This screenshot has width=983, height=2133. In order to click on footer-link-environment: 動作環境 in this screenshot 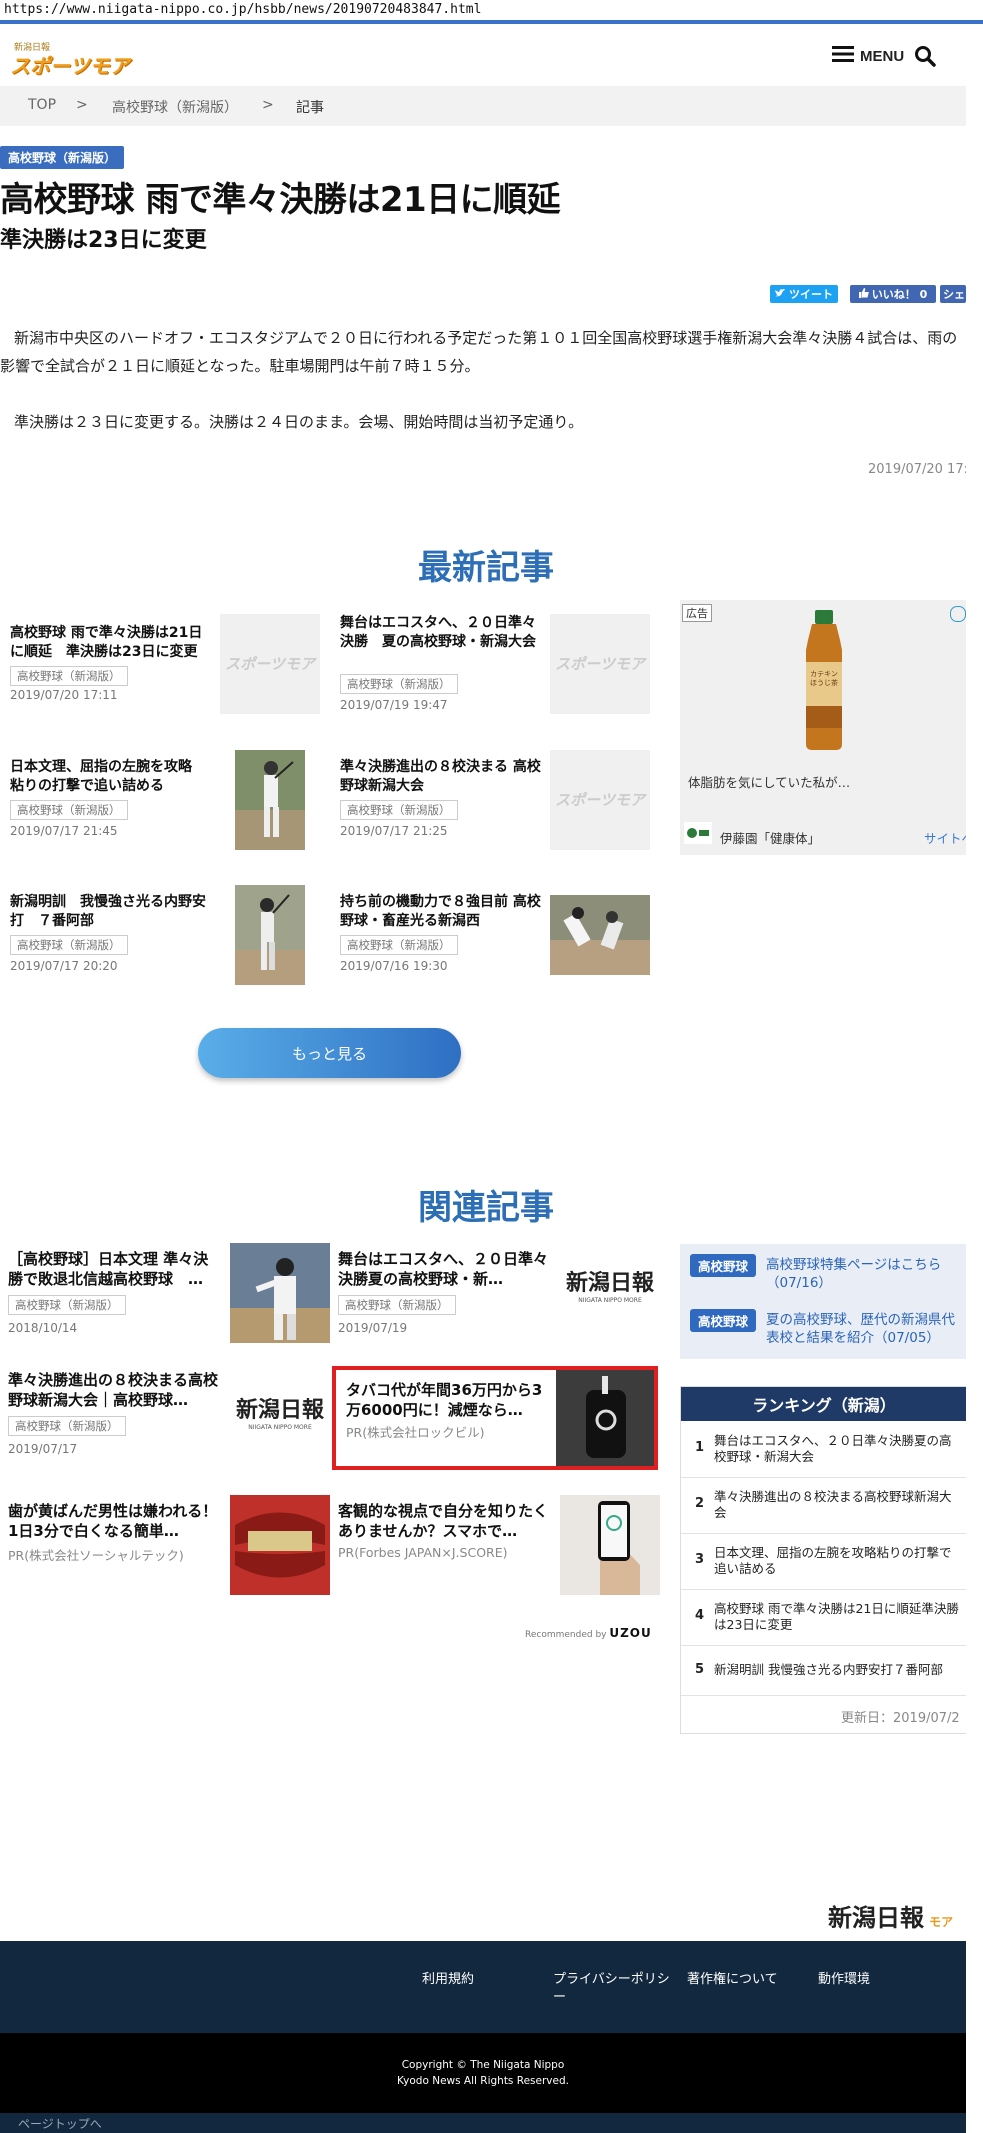, I will do `click(844, 1980)`.